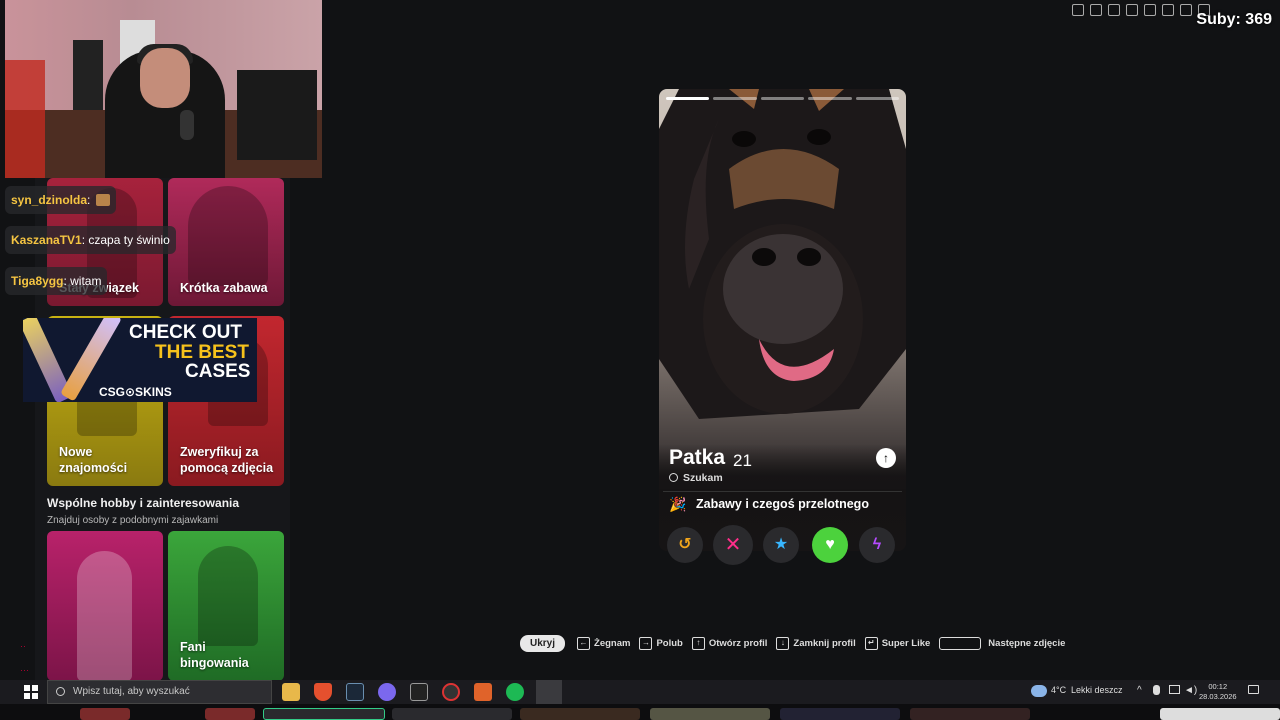 Image resolution: width=1280 pixels, height=720 pixels. Describe the element at coordinates (549, 692) in the screenshot. I see `active-app-icon` at that location.